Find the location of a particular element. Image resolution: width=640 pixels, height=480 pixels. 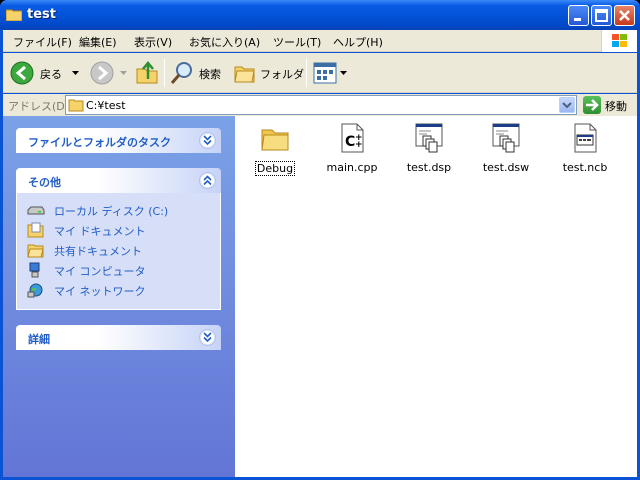

place-label: マイ コンピュータ is located at coordinates (100, 271).